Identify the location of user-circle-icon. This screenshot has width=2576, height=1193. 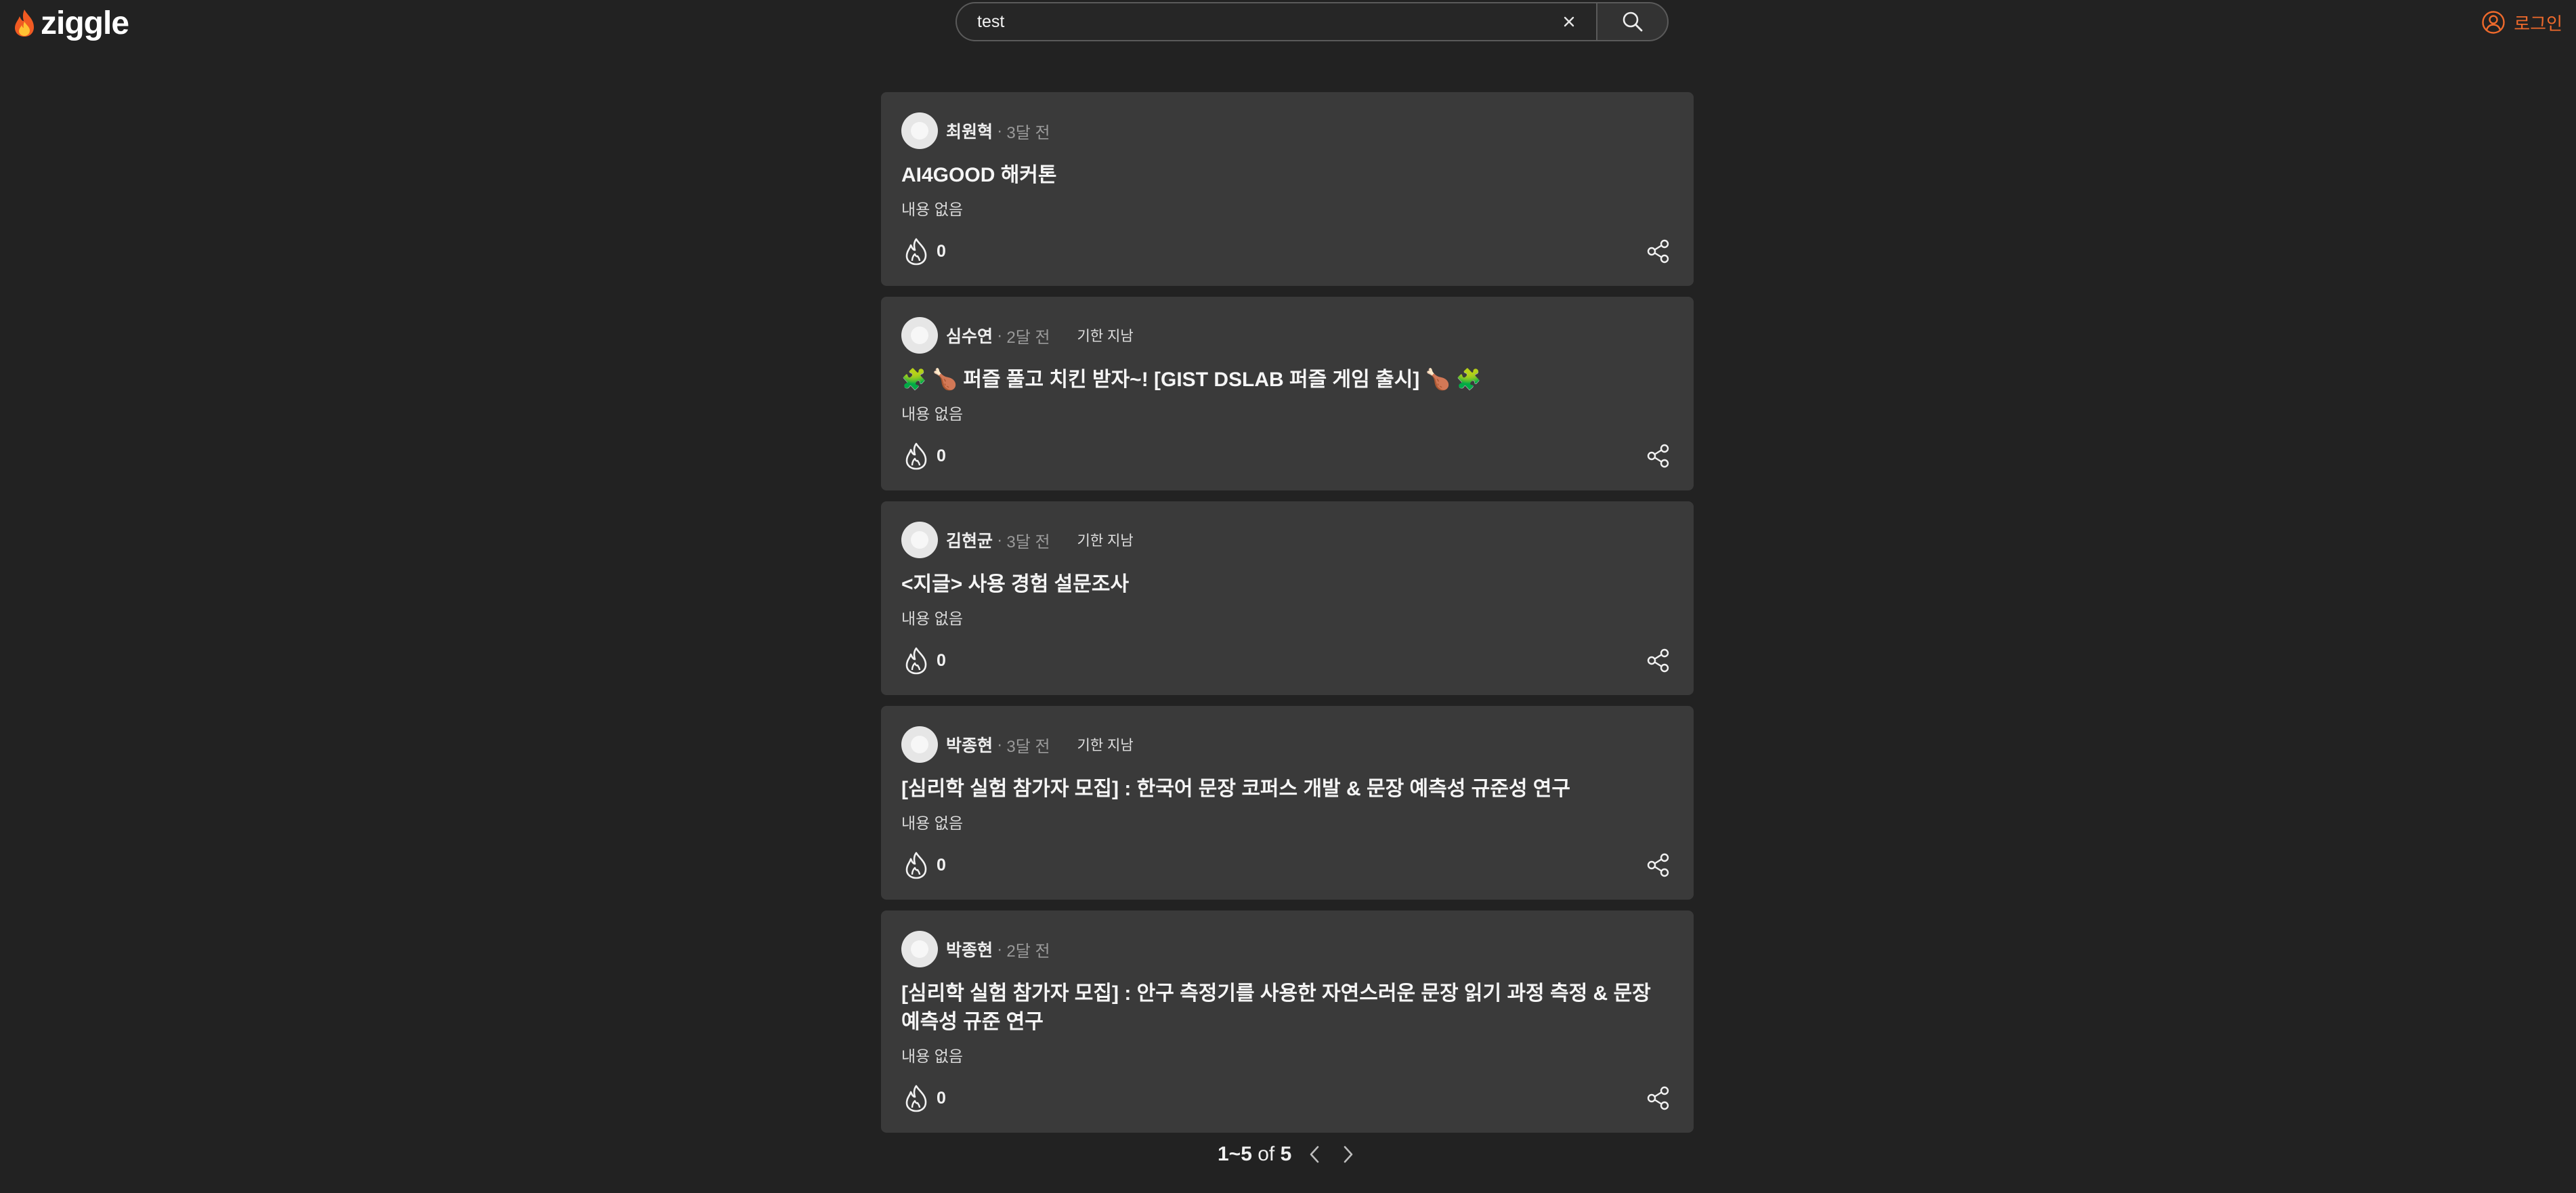
(2493, 22).